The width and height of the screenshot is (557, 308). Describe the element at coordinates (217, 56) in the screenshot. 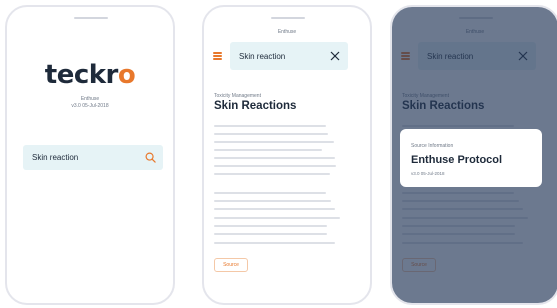

I see `menu-icon` at that location.